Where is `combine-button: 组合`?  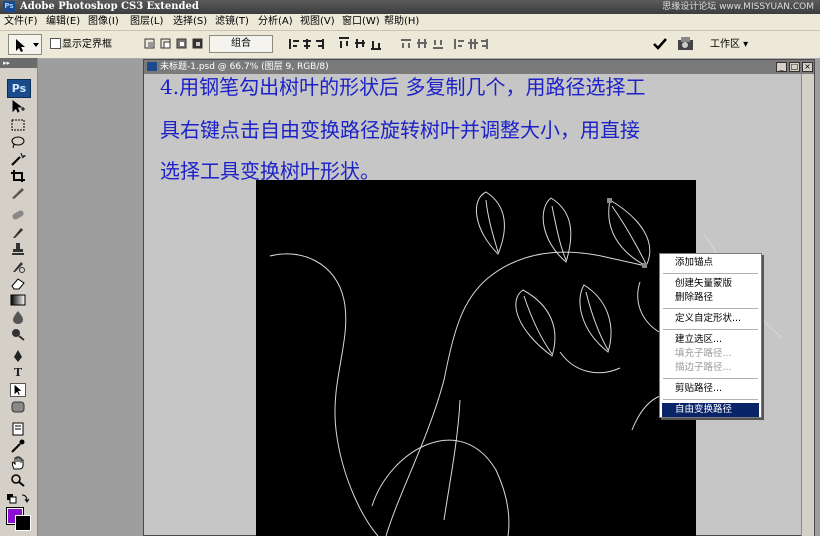
combine-button: 组合 is located at coordinates (241, 44).